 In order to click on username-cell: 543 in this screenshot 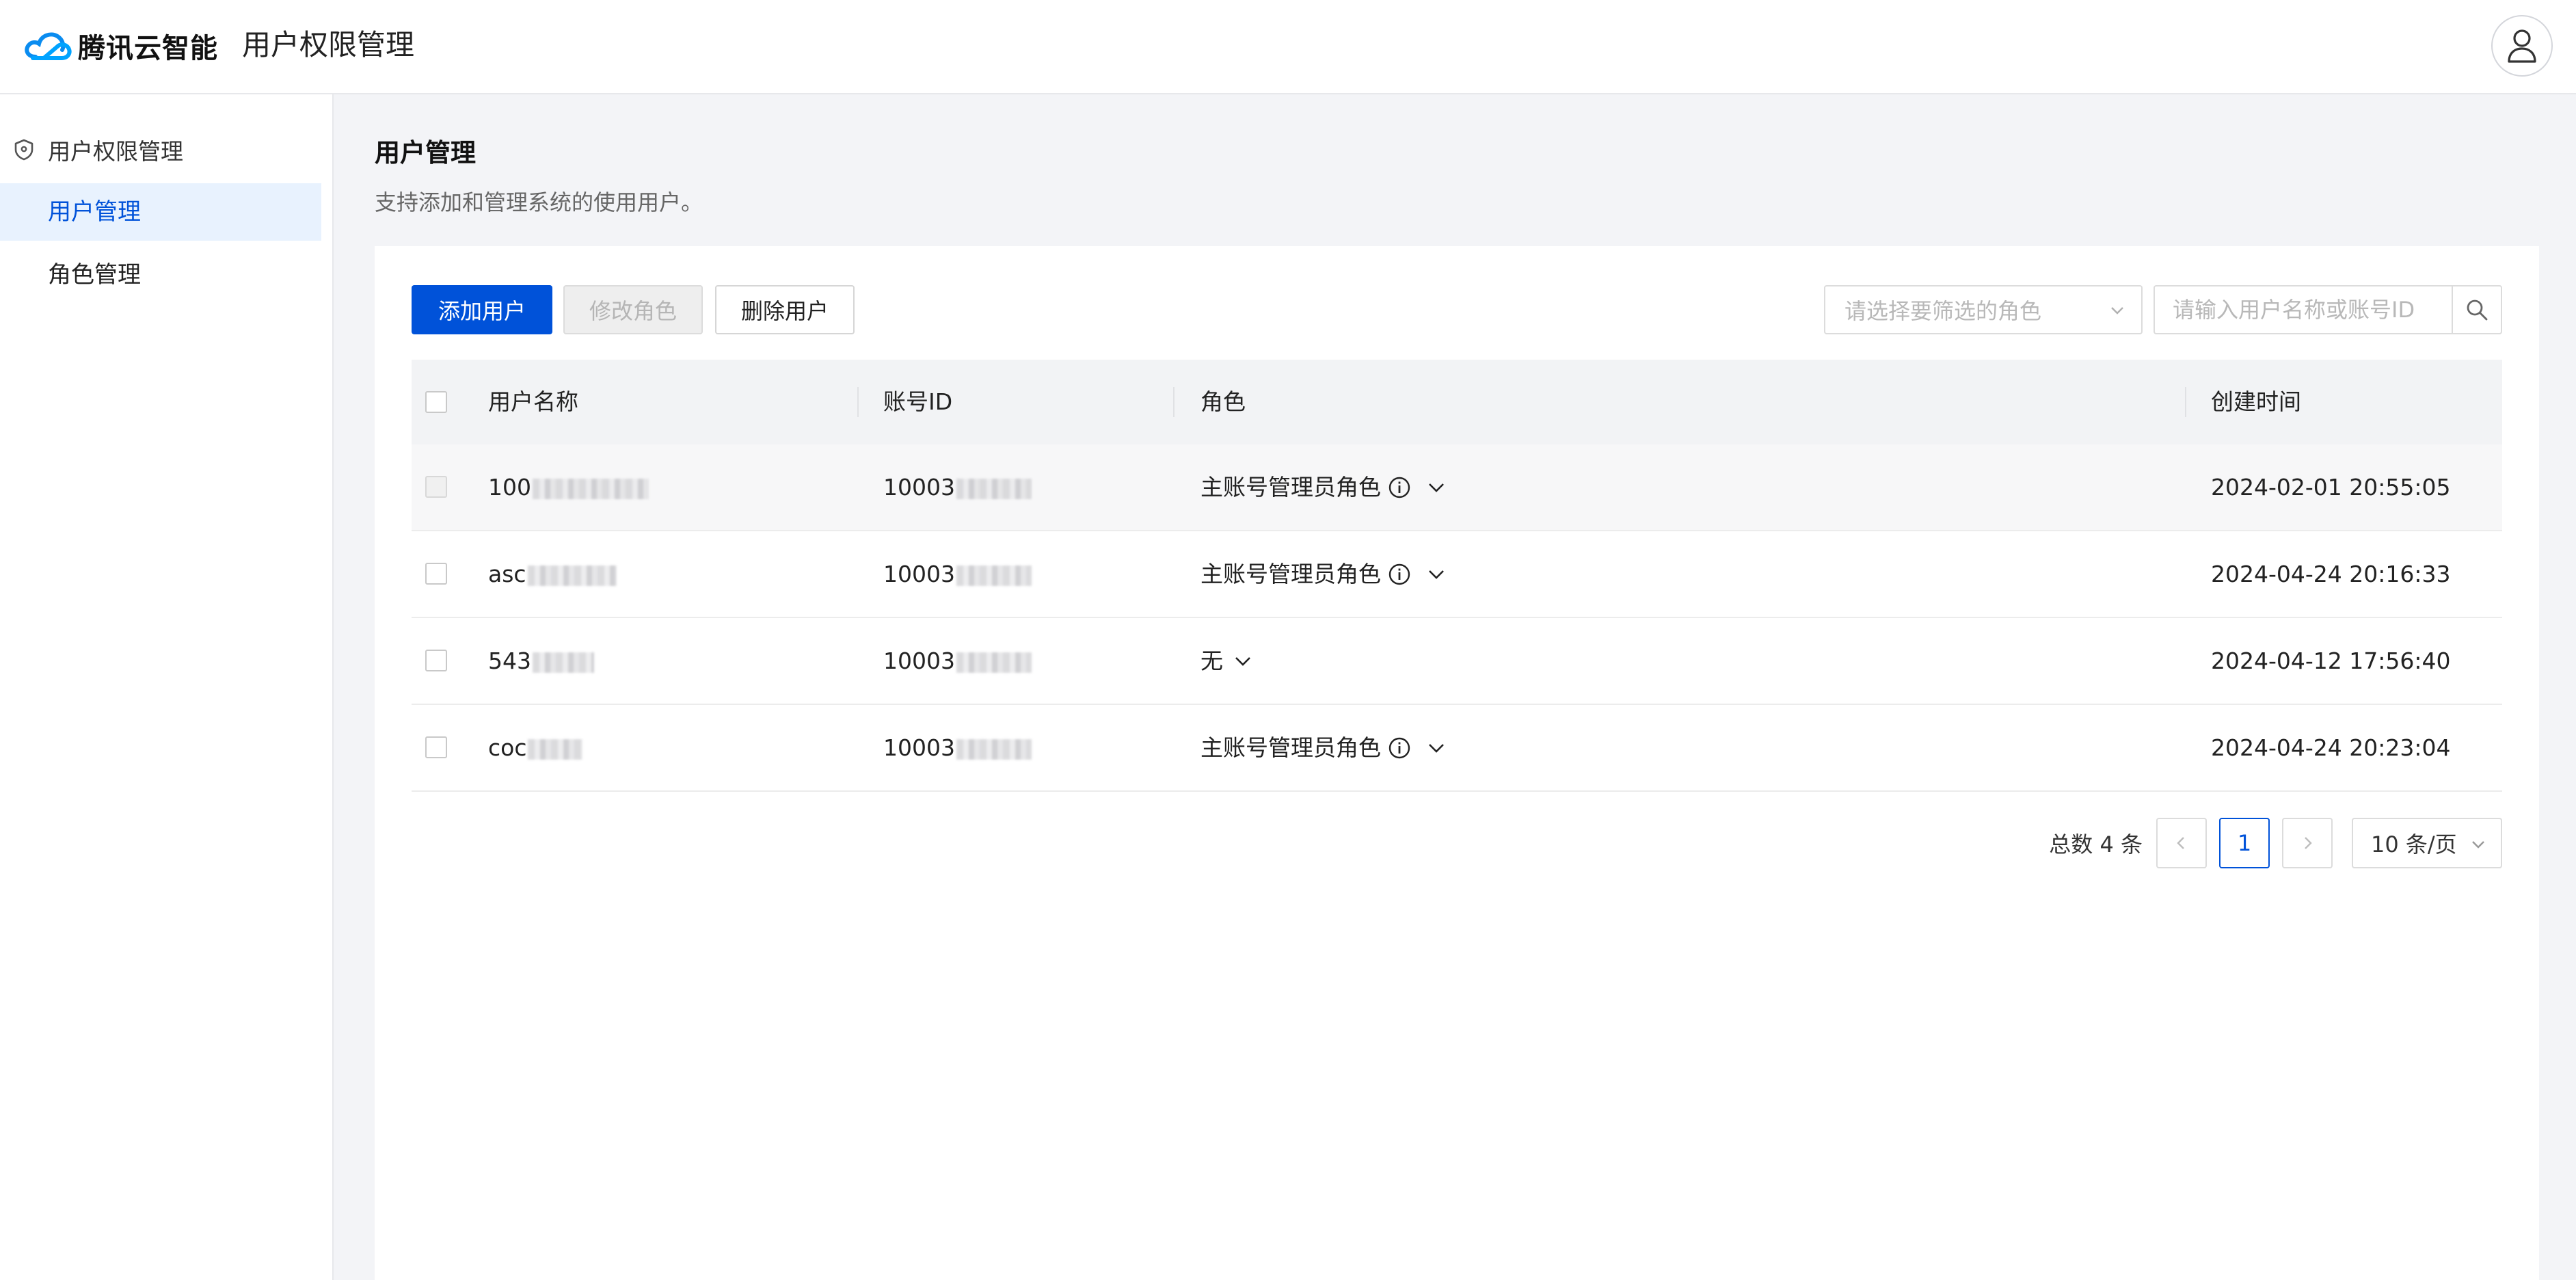, I will do `click(541, 661)`.